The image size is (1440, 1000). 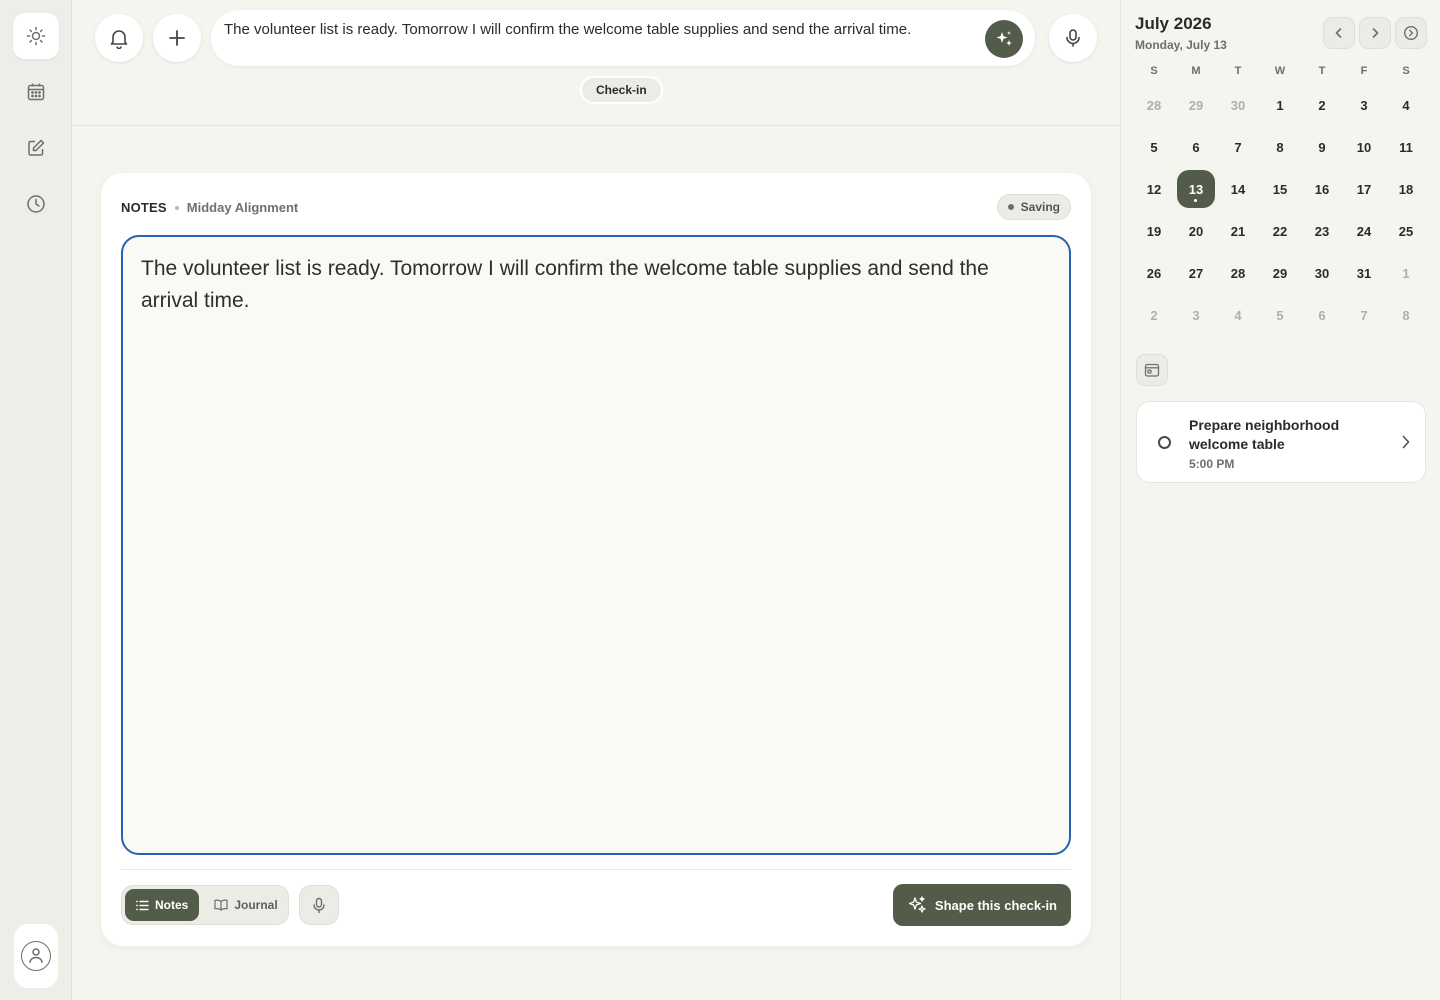 I want to click on calendar-week-row: 28 29 30 1 2 3 4, so click(x=1280, y=105).